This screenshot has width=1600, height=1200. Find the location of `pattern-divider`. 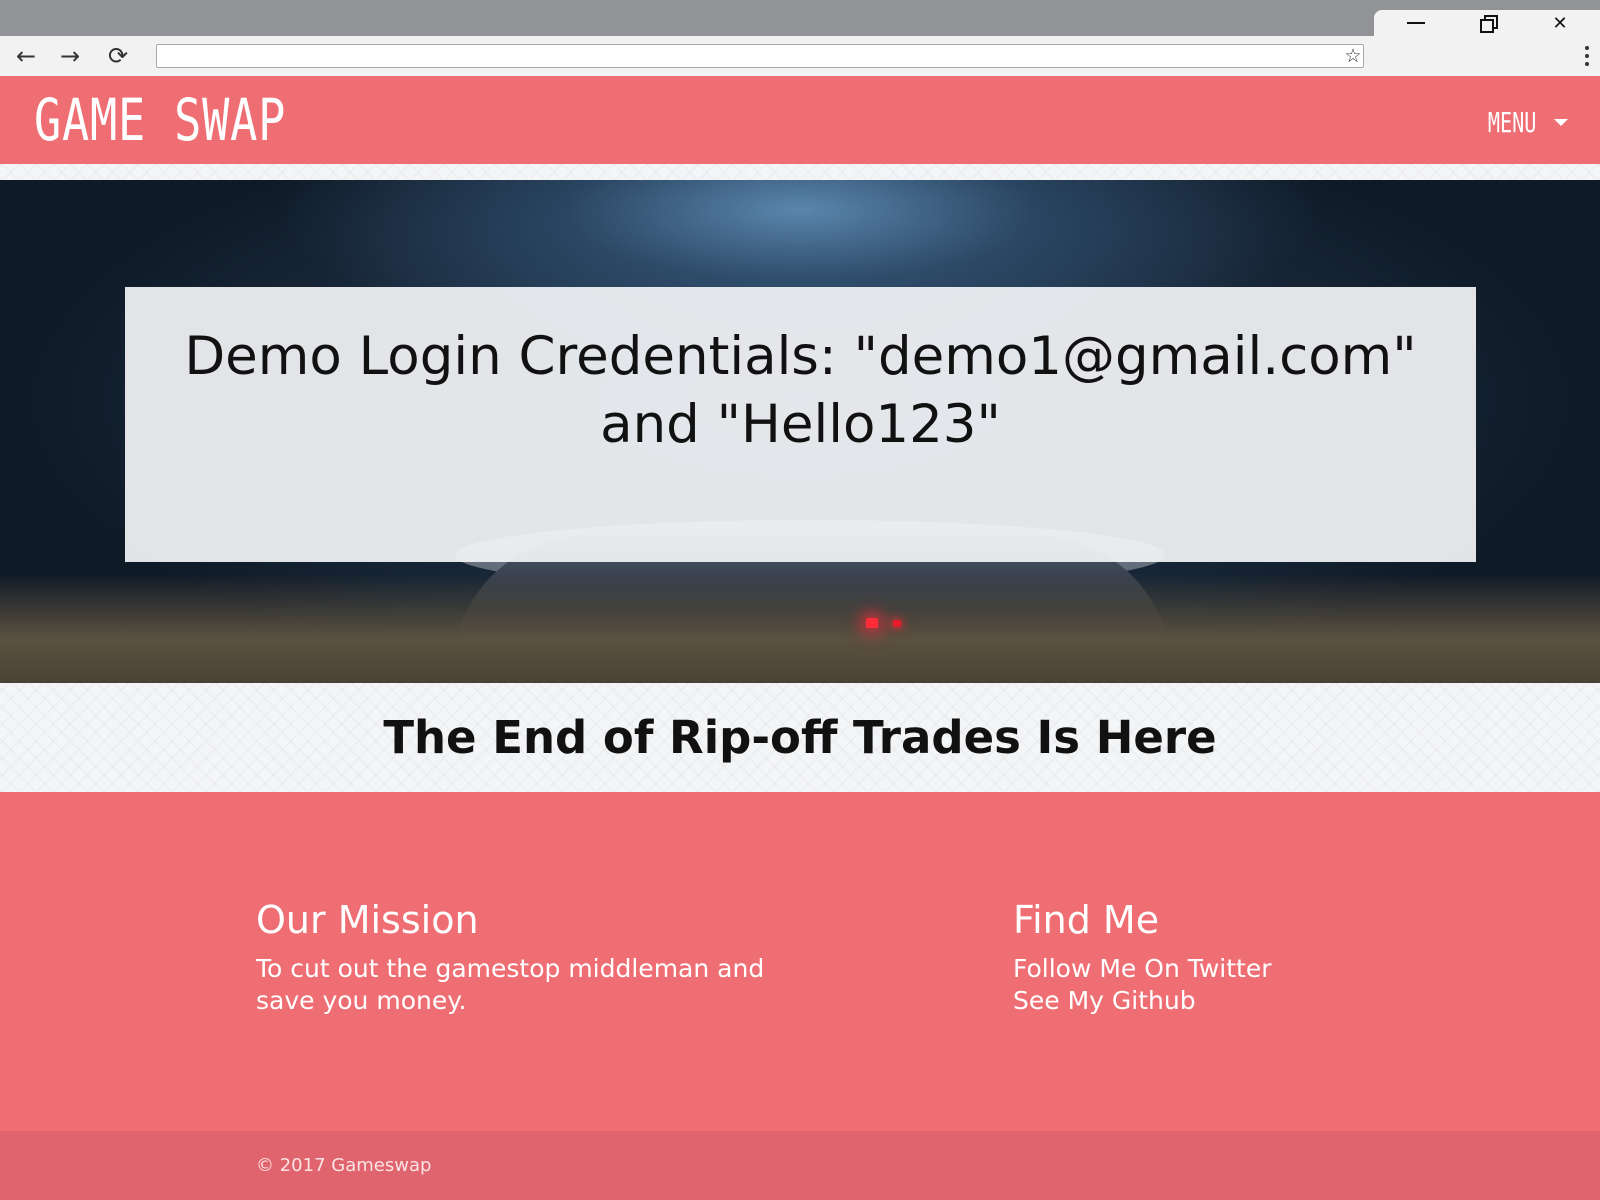

pattern-divider is located at coordinates (800, 172).